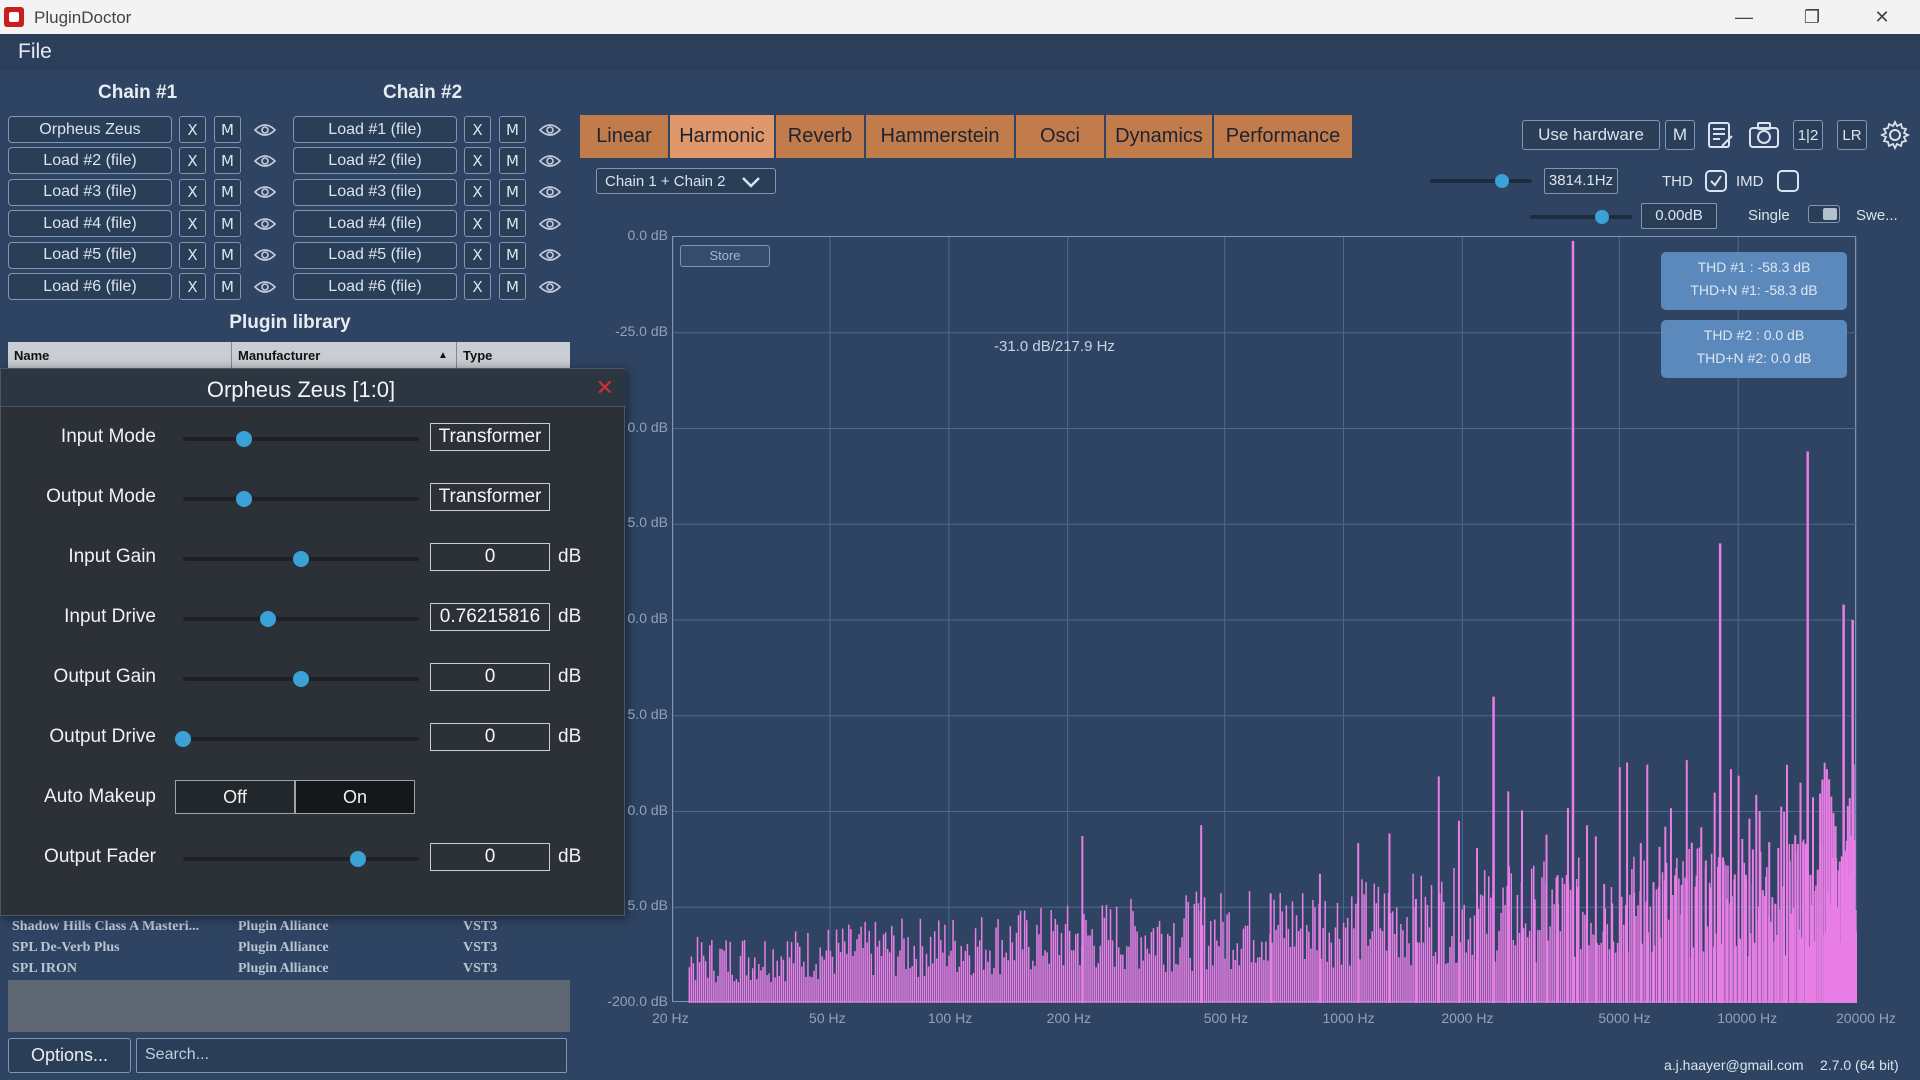 The width and height of the screenshot is (1920, 1080). I want to click on chain2-slot-6-button: Load #6 (file), so click(375, 286).